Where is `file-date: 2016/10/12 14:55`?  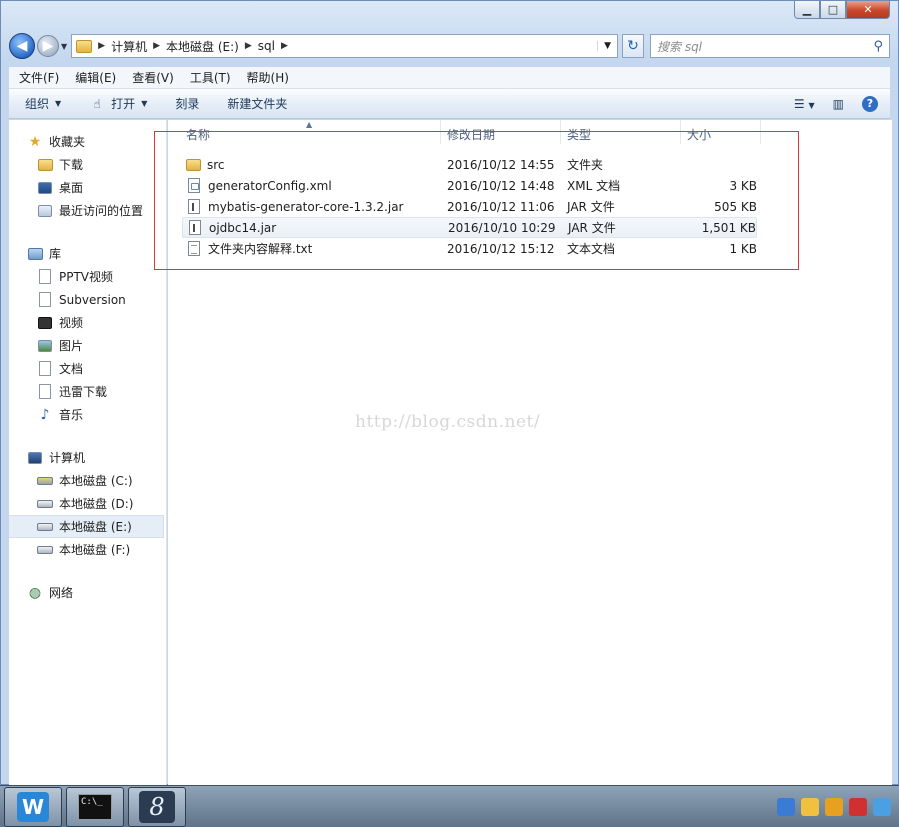
file-date: 2016/10/12 14:55 is located at coordinates (501, 164).